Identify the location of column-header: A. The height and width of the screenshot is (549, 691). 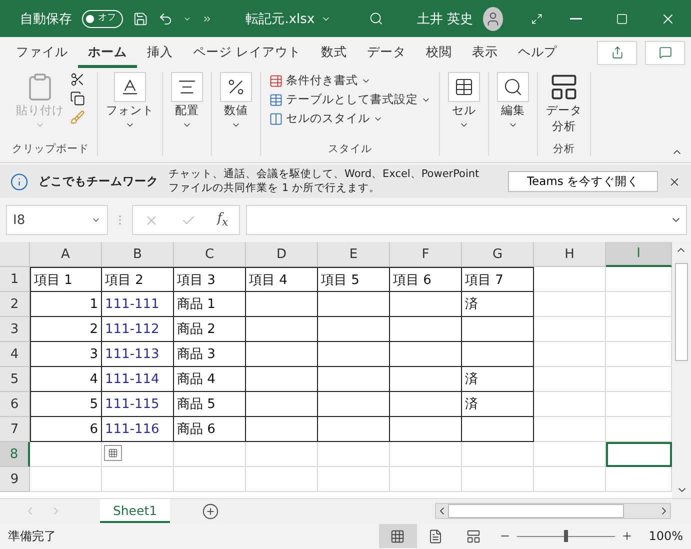
(66, 254).